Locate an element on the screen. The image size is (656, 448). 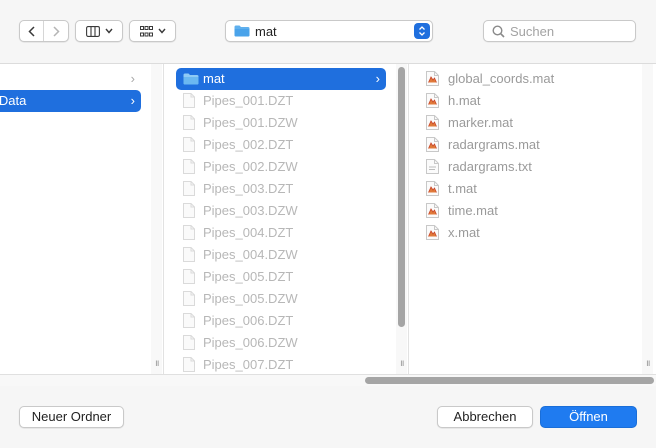
view-mode-button is located at coordinates (99, 31).